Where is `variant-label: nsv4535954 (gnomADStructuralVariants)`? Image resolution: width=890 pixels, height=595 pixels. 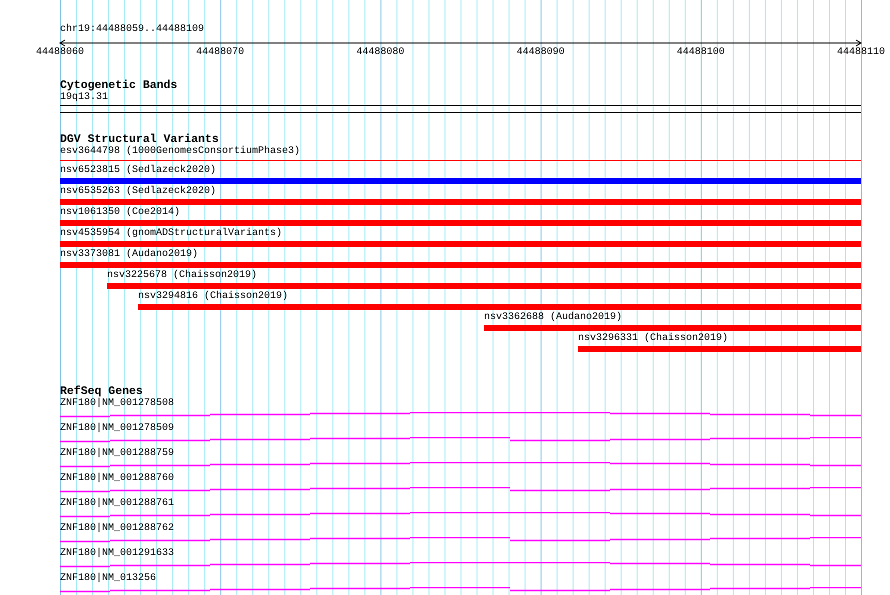 variant-label: nsv4535954 (gnomADStructuralVariants) is located at coordinates (171, 234).